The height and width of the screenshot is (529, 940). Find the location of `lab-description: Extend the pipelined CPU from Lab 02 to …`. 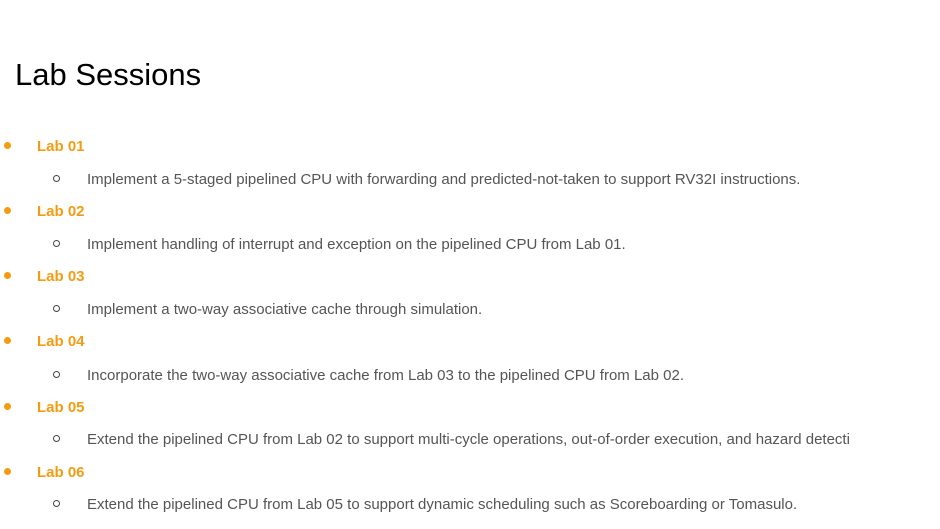

lab-description: Extend the pipelined CPU from Lab 02 to … is located at coordinates (468, 439).